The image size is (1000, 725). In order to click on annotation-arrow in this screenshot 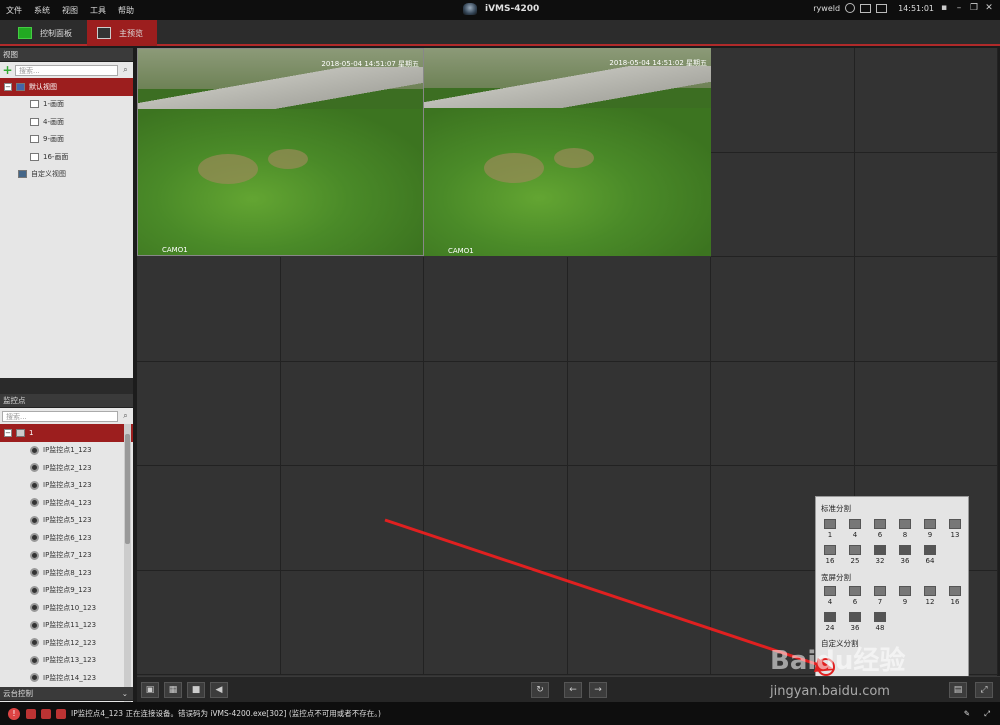, I will do `click(609, 597)`.